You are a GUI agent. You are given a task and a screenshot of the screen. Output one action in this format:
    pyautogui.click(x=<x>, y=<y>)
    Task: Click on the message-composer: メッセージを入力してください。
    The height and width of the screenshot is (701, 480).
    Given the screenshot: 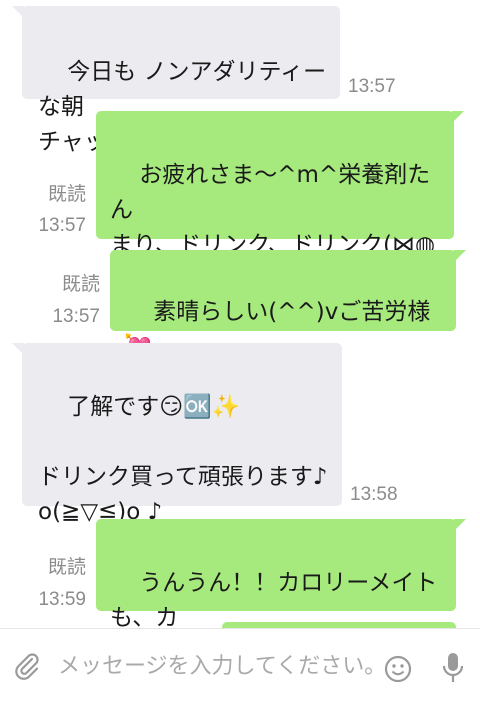 What is the action you would take?
    pyautogui.click(x=240, y=664)
    